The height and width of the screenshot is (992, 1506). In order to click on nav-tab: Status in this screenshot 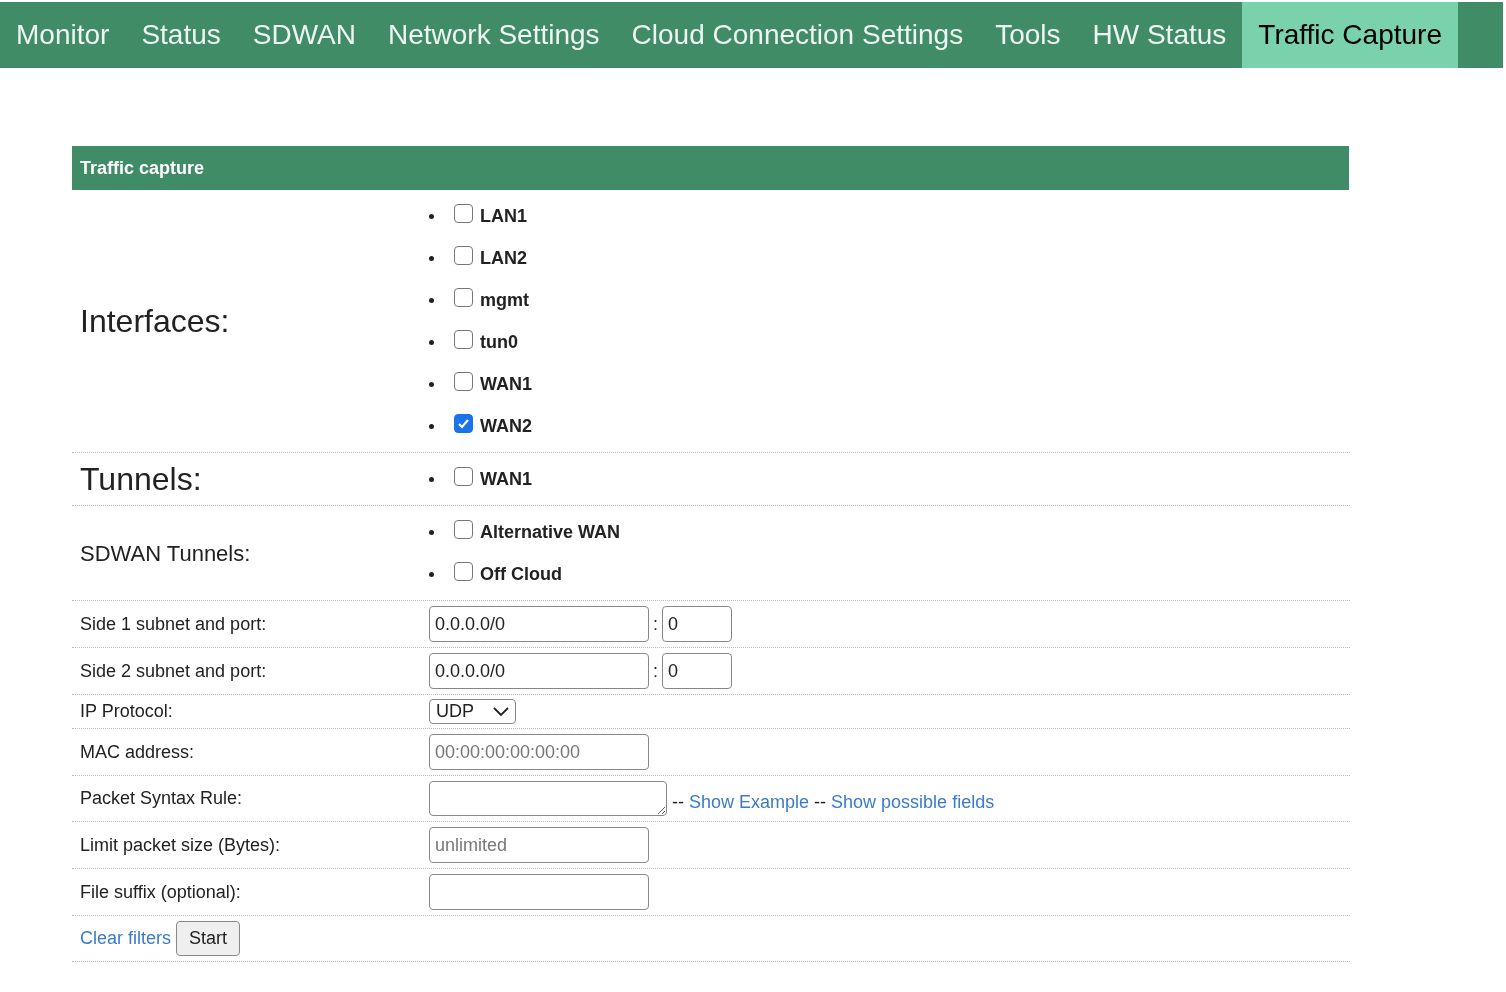, I will do `click(181, 35)`.